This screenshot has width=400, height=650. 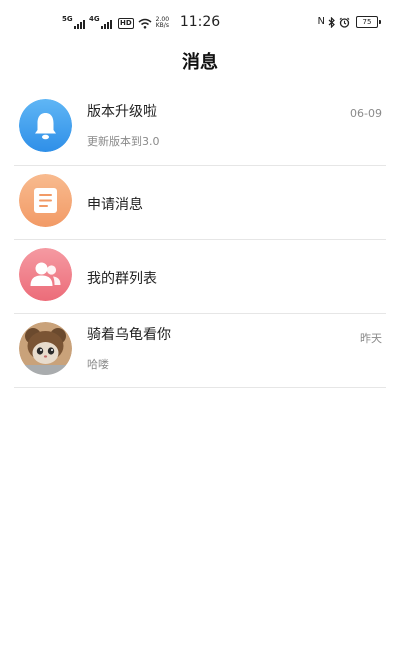 What do you see at coordinates (200, 351) in the screenshot?
I see `message-item-user-chat: 骑着乌龟看你 哈喽 昨天` at bounding box center [200, 351].